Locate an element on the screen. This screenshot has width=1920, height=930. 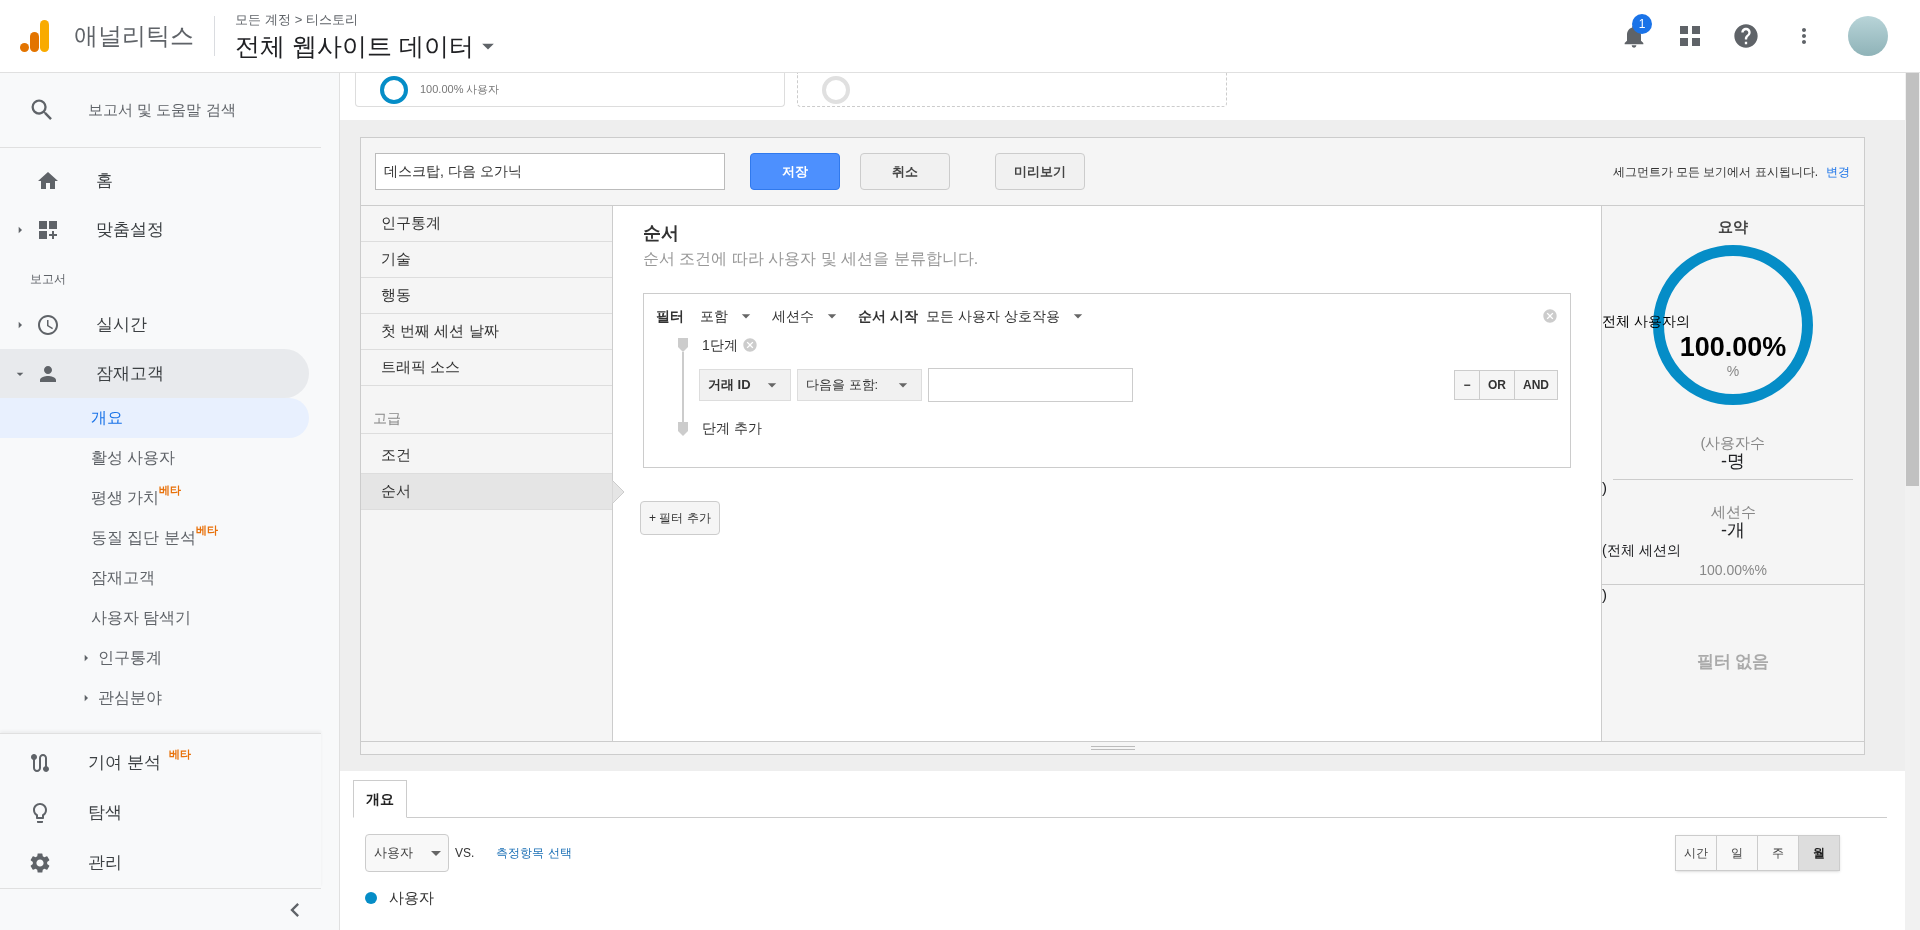
breadcrumb-link: 티스토리 is located at coordinates (332, 20).